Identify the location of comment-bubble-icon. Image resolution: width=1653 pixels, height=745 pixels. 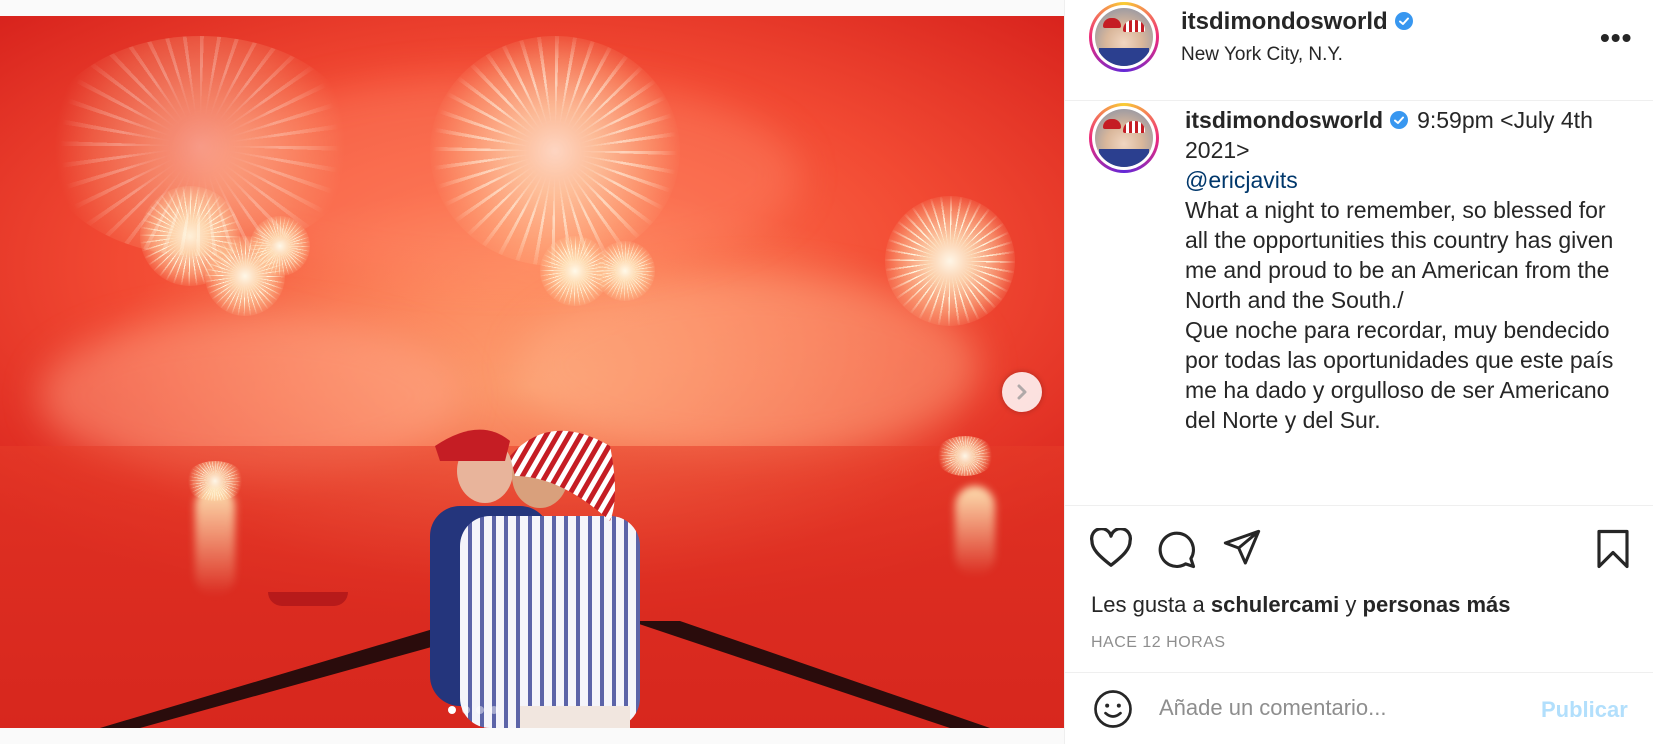
(1176, 549).